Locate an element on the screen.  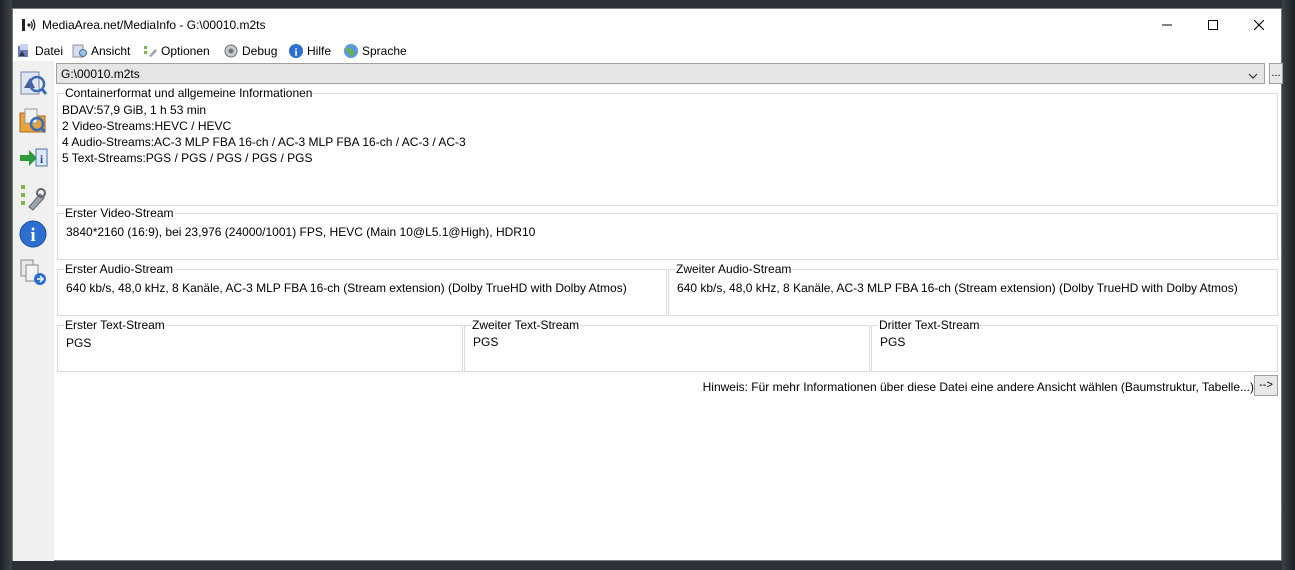
next-view-button: --> is located at coordinates (1266, 385).